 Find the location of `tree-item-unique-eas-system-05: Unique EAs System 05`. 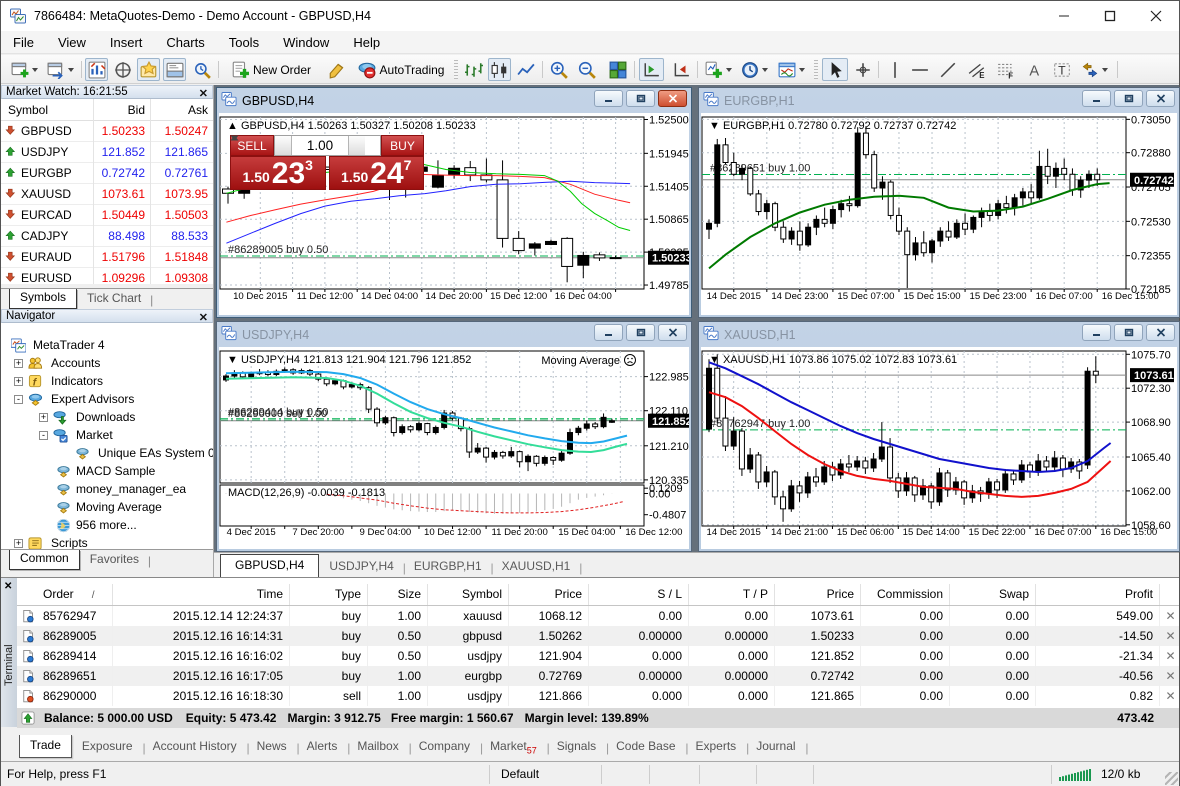

tree-item-unique-eas-system-05: Unique EAs System 05 is located at coordinates (107, 453).